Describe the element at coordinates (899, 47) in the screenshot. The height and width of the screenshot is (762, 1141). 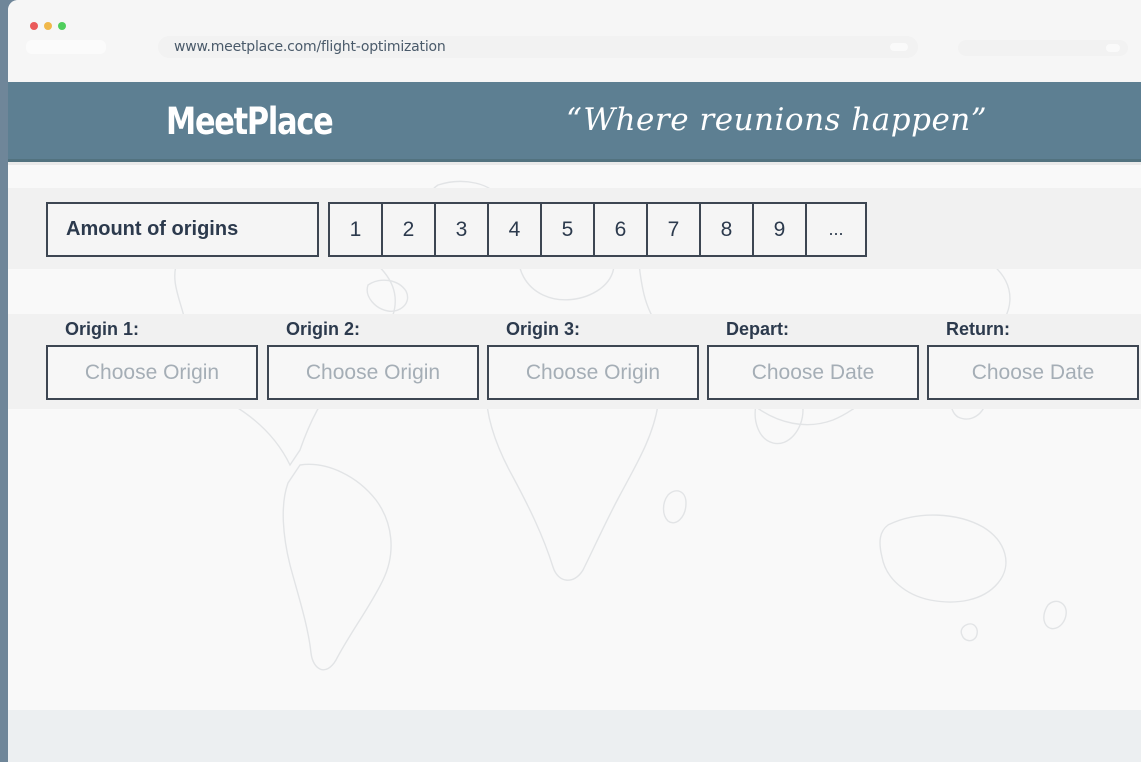
I see `address-bar-button` at that location.